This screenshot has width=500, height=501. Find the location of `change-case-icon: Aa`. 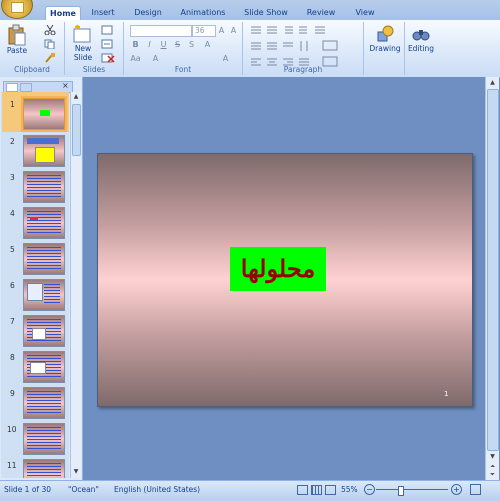

change-case-icon: Aa is located at coordinates (135, 59).